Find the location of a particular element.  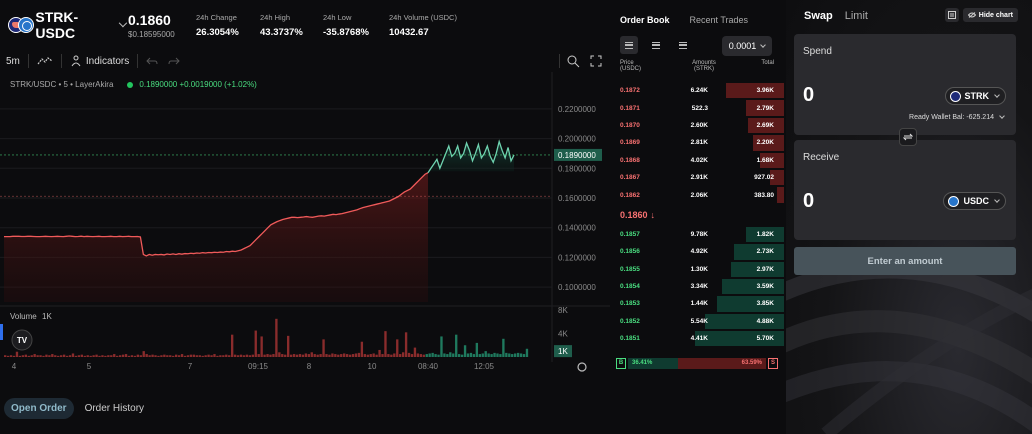

indicators-label: Indicators is located at coordinates (107, 61).